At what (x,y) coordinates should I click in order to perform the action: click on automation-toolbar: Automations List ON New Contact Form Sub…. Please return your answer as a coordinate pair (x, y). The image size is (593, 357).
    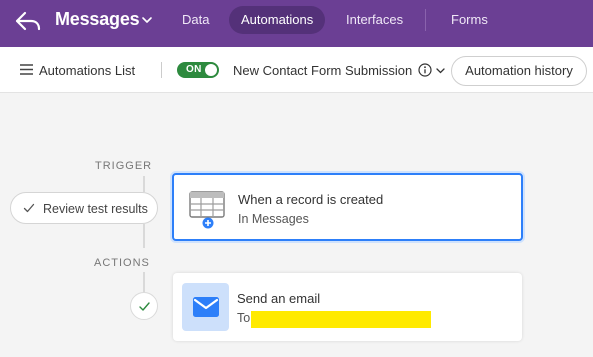
    Looking at the image, I should click on (296, 70).